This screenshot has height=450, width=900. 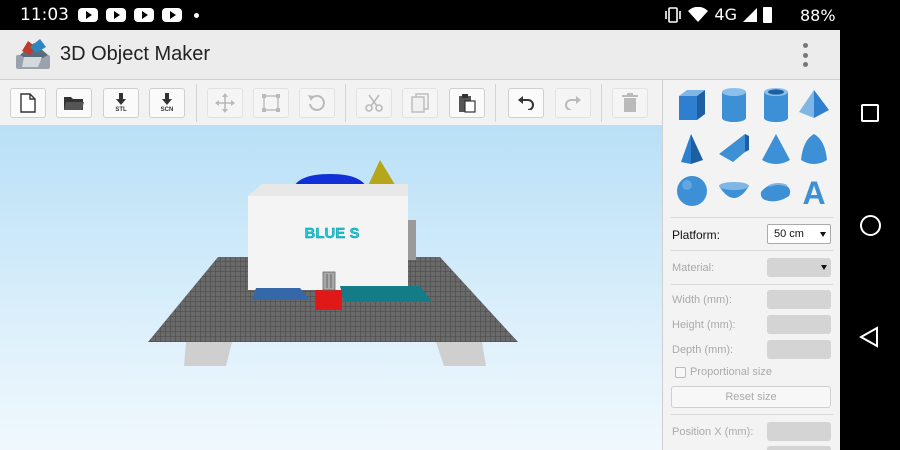 What do you see at coordinates (799, 431) in the screenshot?
I see `position-x-field` at bounding box center [799, 431].